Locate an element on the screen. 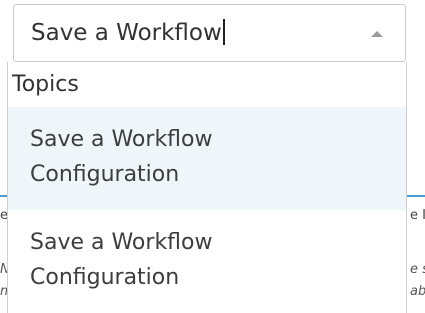 The width and height of the screenshot is (425, 313). search-input-value: Save a Workflow is located at coordinates (126, 33).